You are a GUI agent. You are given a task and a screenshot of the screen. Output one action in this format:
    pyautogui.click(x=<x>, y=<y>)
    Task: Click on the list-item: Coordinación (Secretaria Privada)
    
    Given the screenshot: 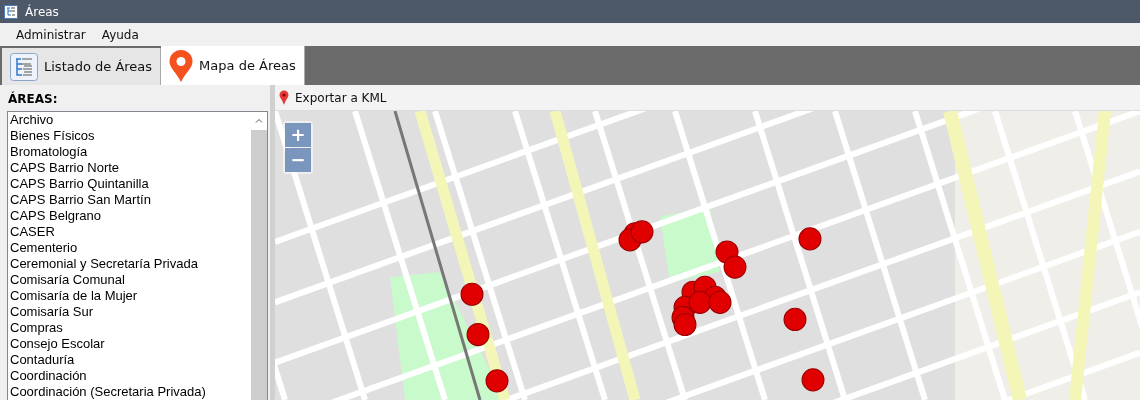 What is the action you would take?
    pyautogui.click(x=129, y=392)
    